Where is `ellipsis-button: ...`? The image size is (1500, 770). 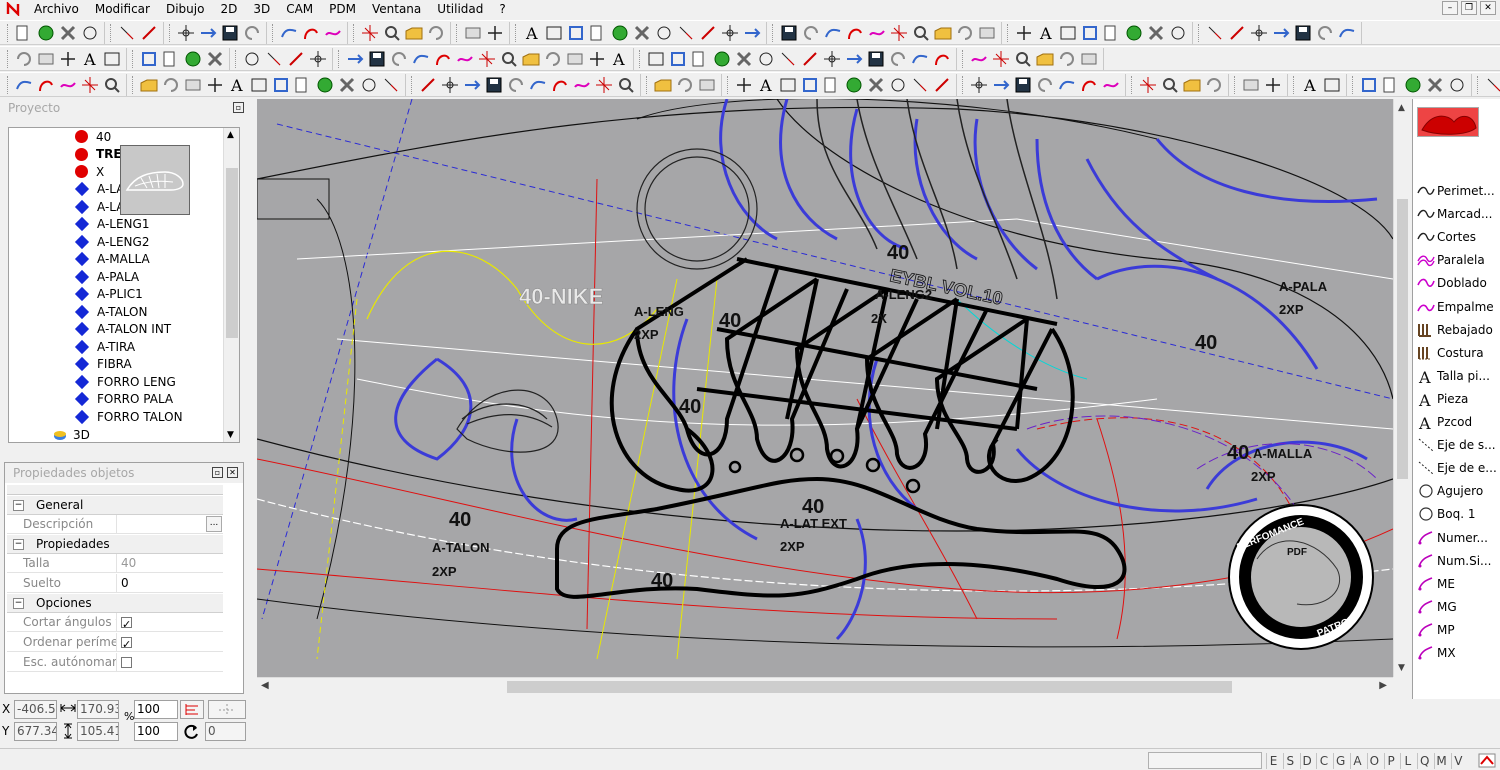 ellipsis-button: ... is located at coordinates (214, 524).